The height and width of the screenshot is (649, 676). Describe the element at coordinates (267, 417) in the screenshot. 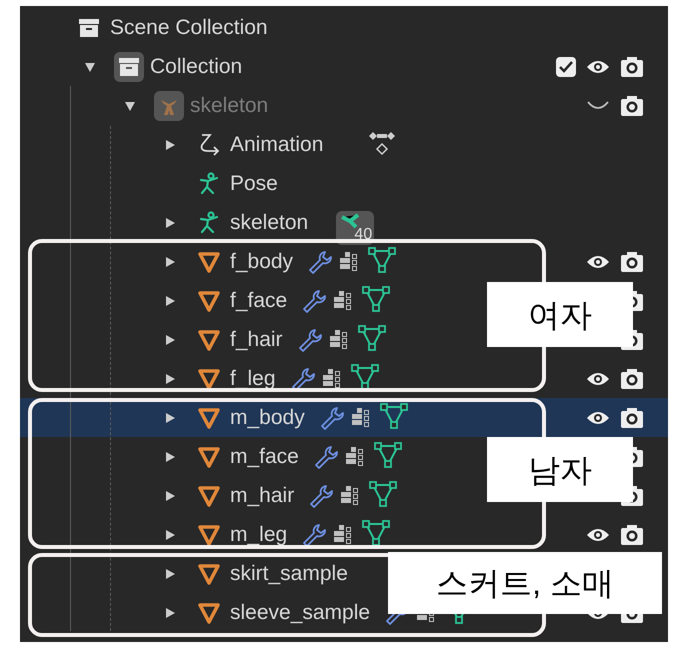

I see `item-name: m_body` at that location.